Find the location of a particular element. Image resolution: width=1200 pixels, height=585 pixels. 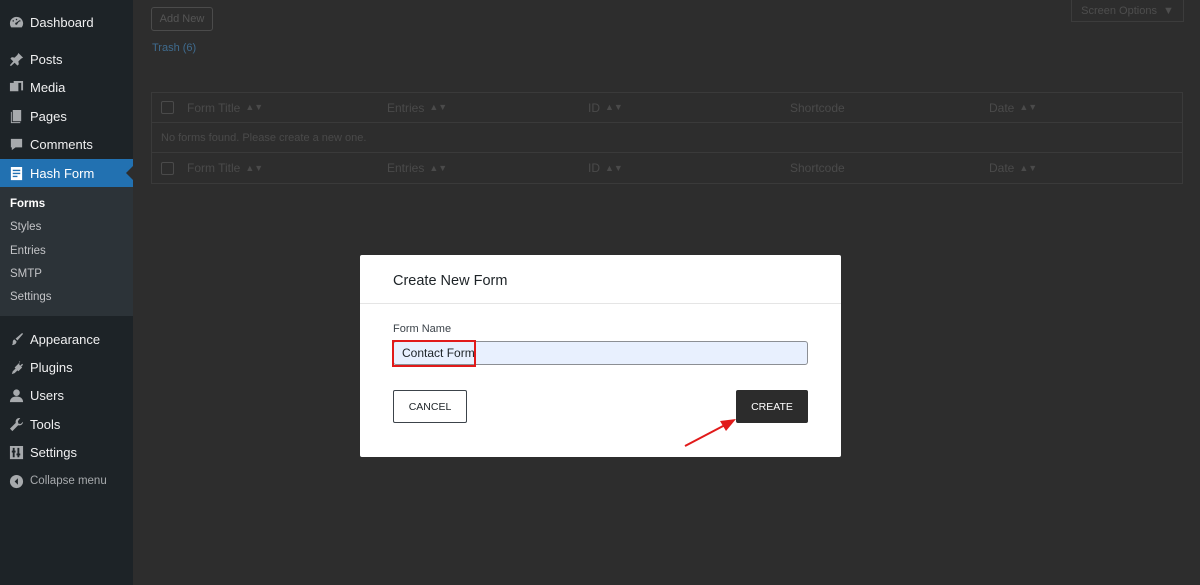

trash-link: Trash (6) is located at coordinates (174, 48).